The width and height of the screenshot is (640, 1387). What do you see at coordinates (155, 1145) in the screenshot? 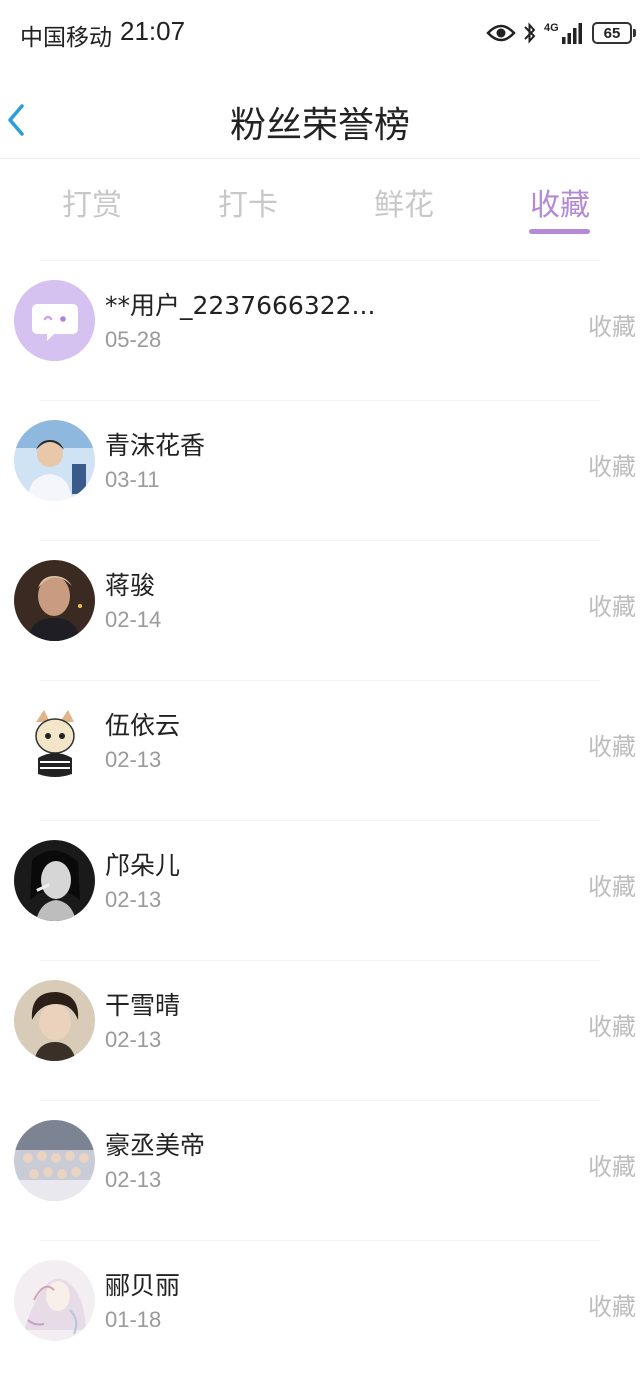
I see `fan-name: 豪丞美帝` at bounding box center [155, 1145].